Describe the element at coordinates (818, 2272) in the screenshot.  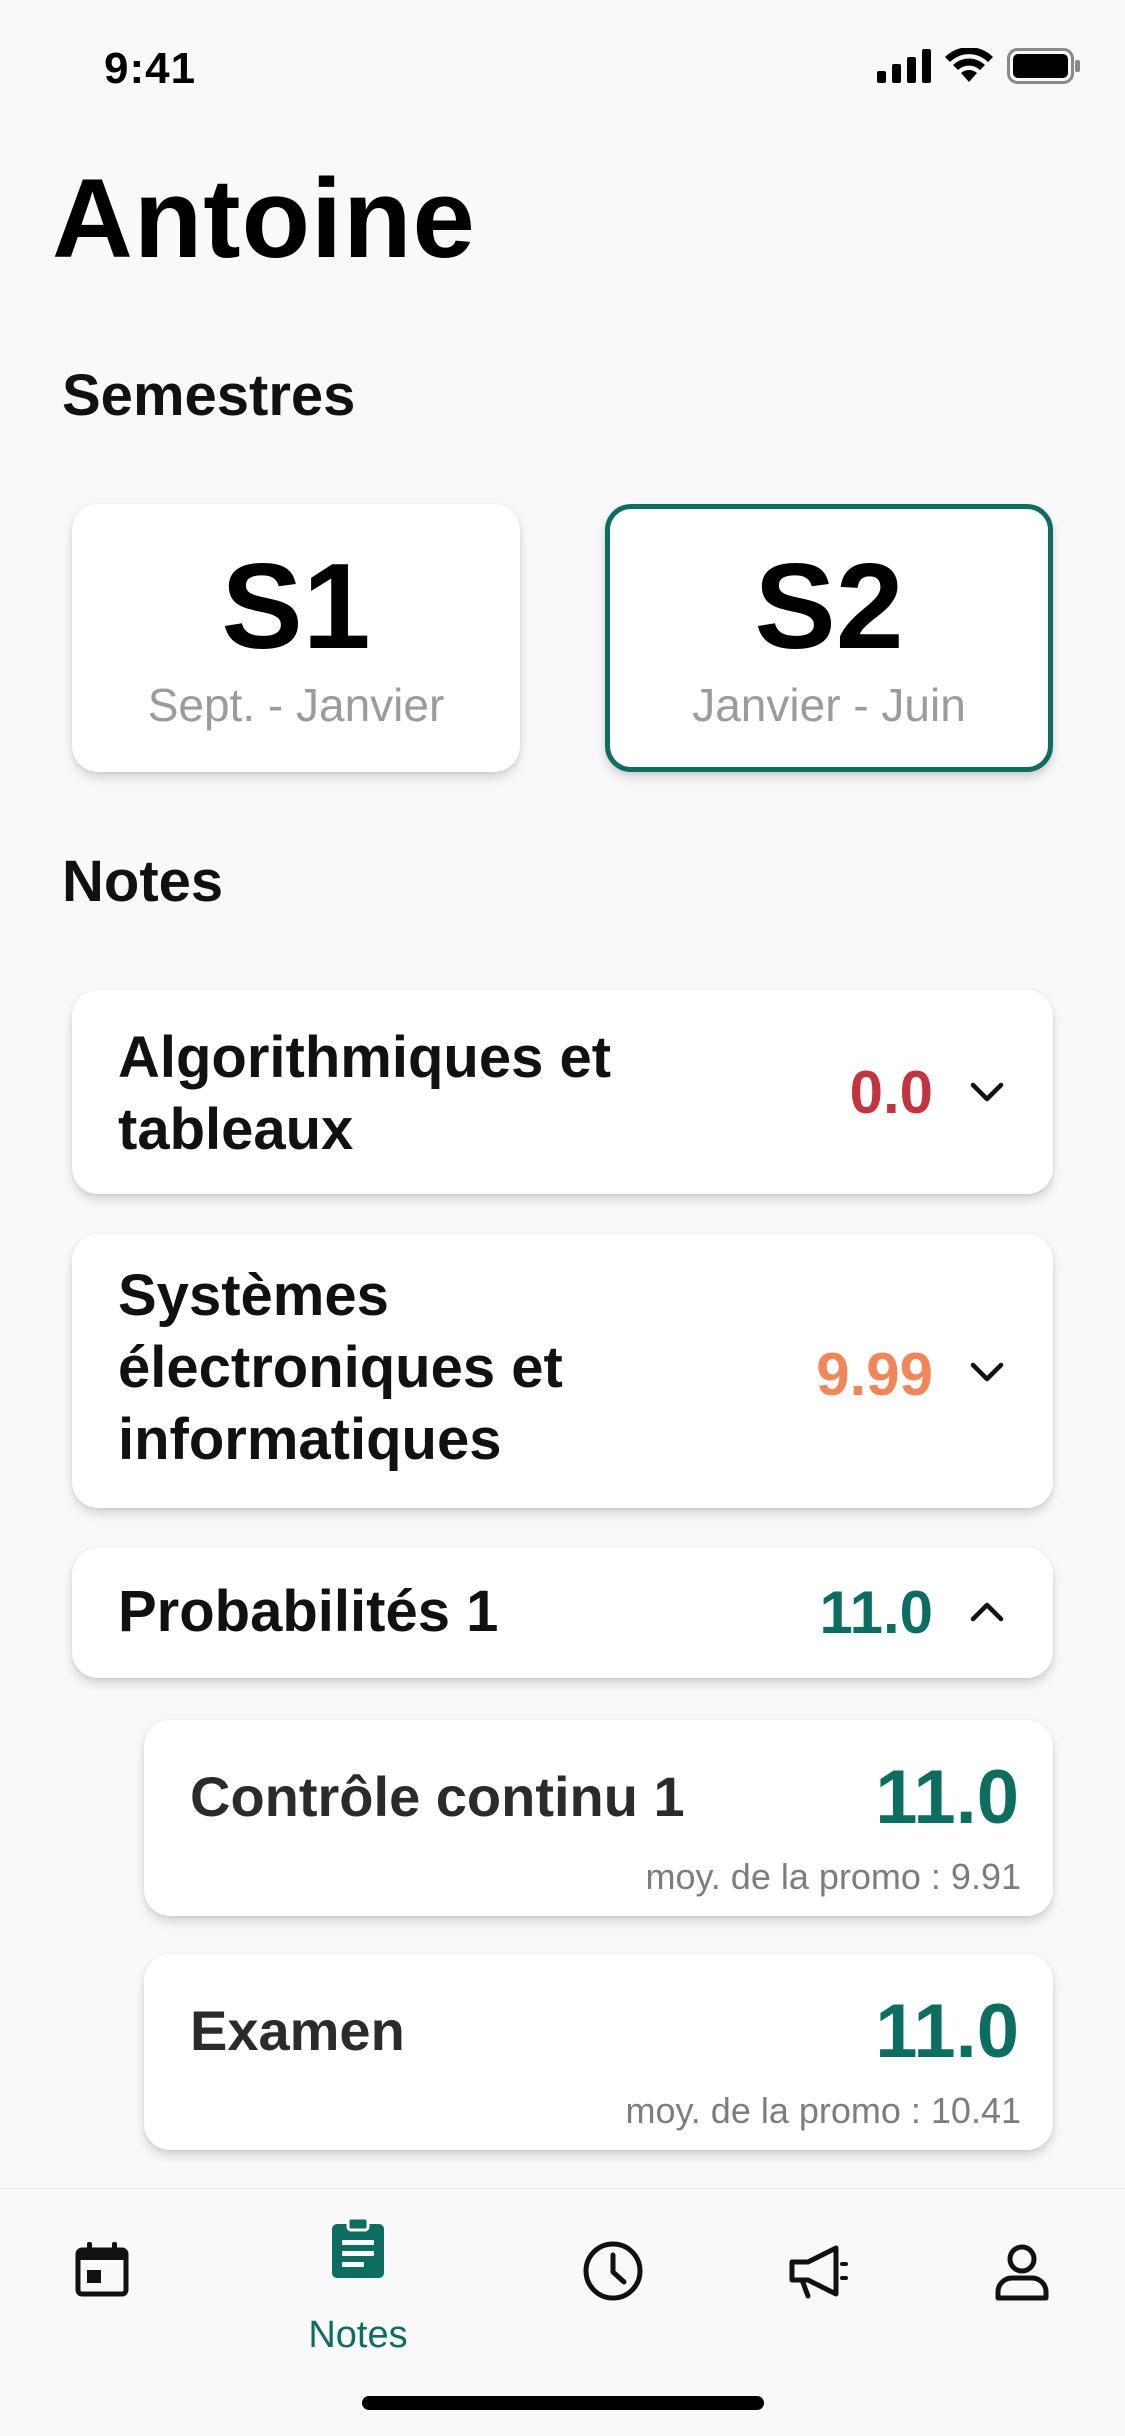
I see `megaphone-icon` at that location.